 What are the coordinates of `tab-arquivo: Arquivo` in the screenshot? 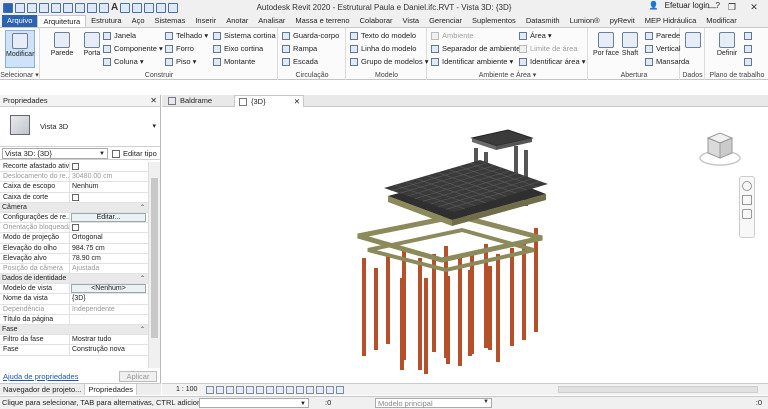 It's located at (20, 21).